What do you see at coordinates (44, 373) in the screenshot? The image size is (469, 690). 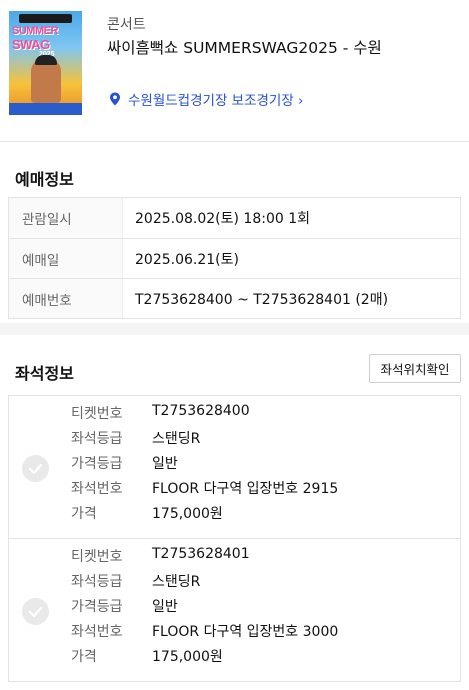 I see `seat-section-title: 좌석정보` at bounding box center [44, 373].